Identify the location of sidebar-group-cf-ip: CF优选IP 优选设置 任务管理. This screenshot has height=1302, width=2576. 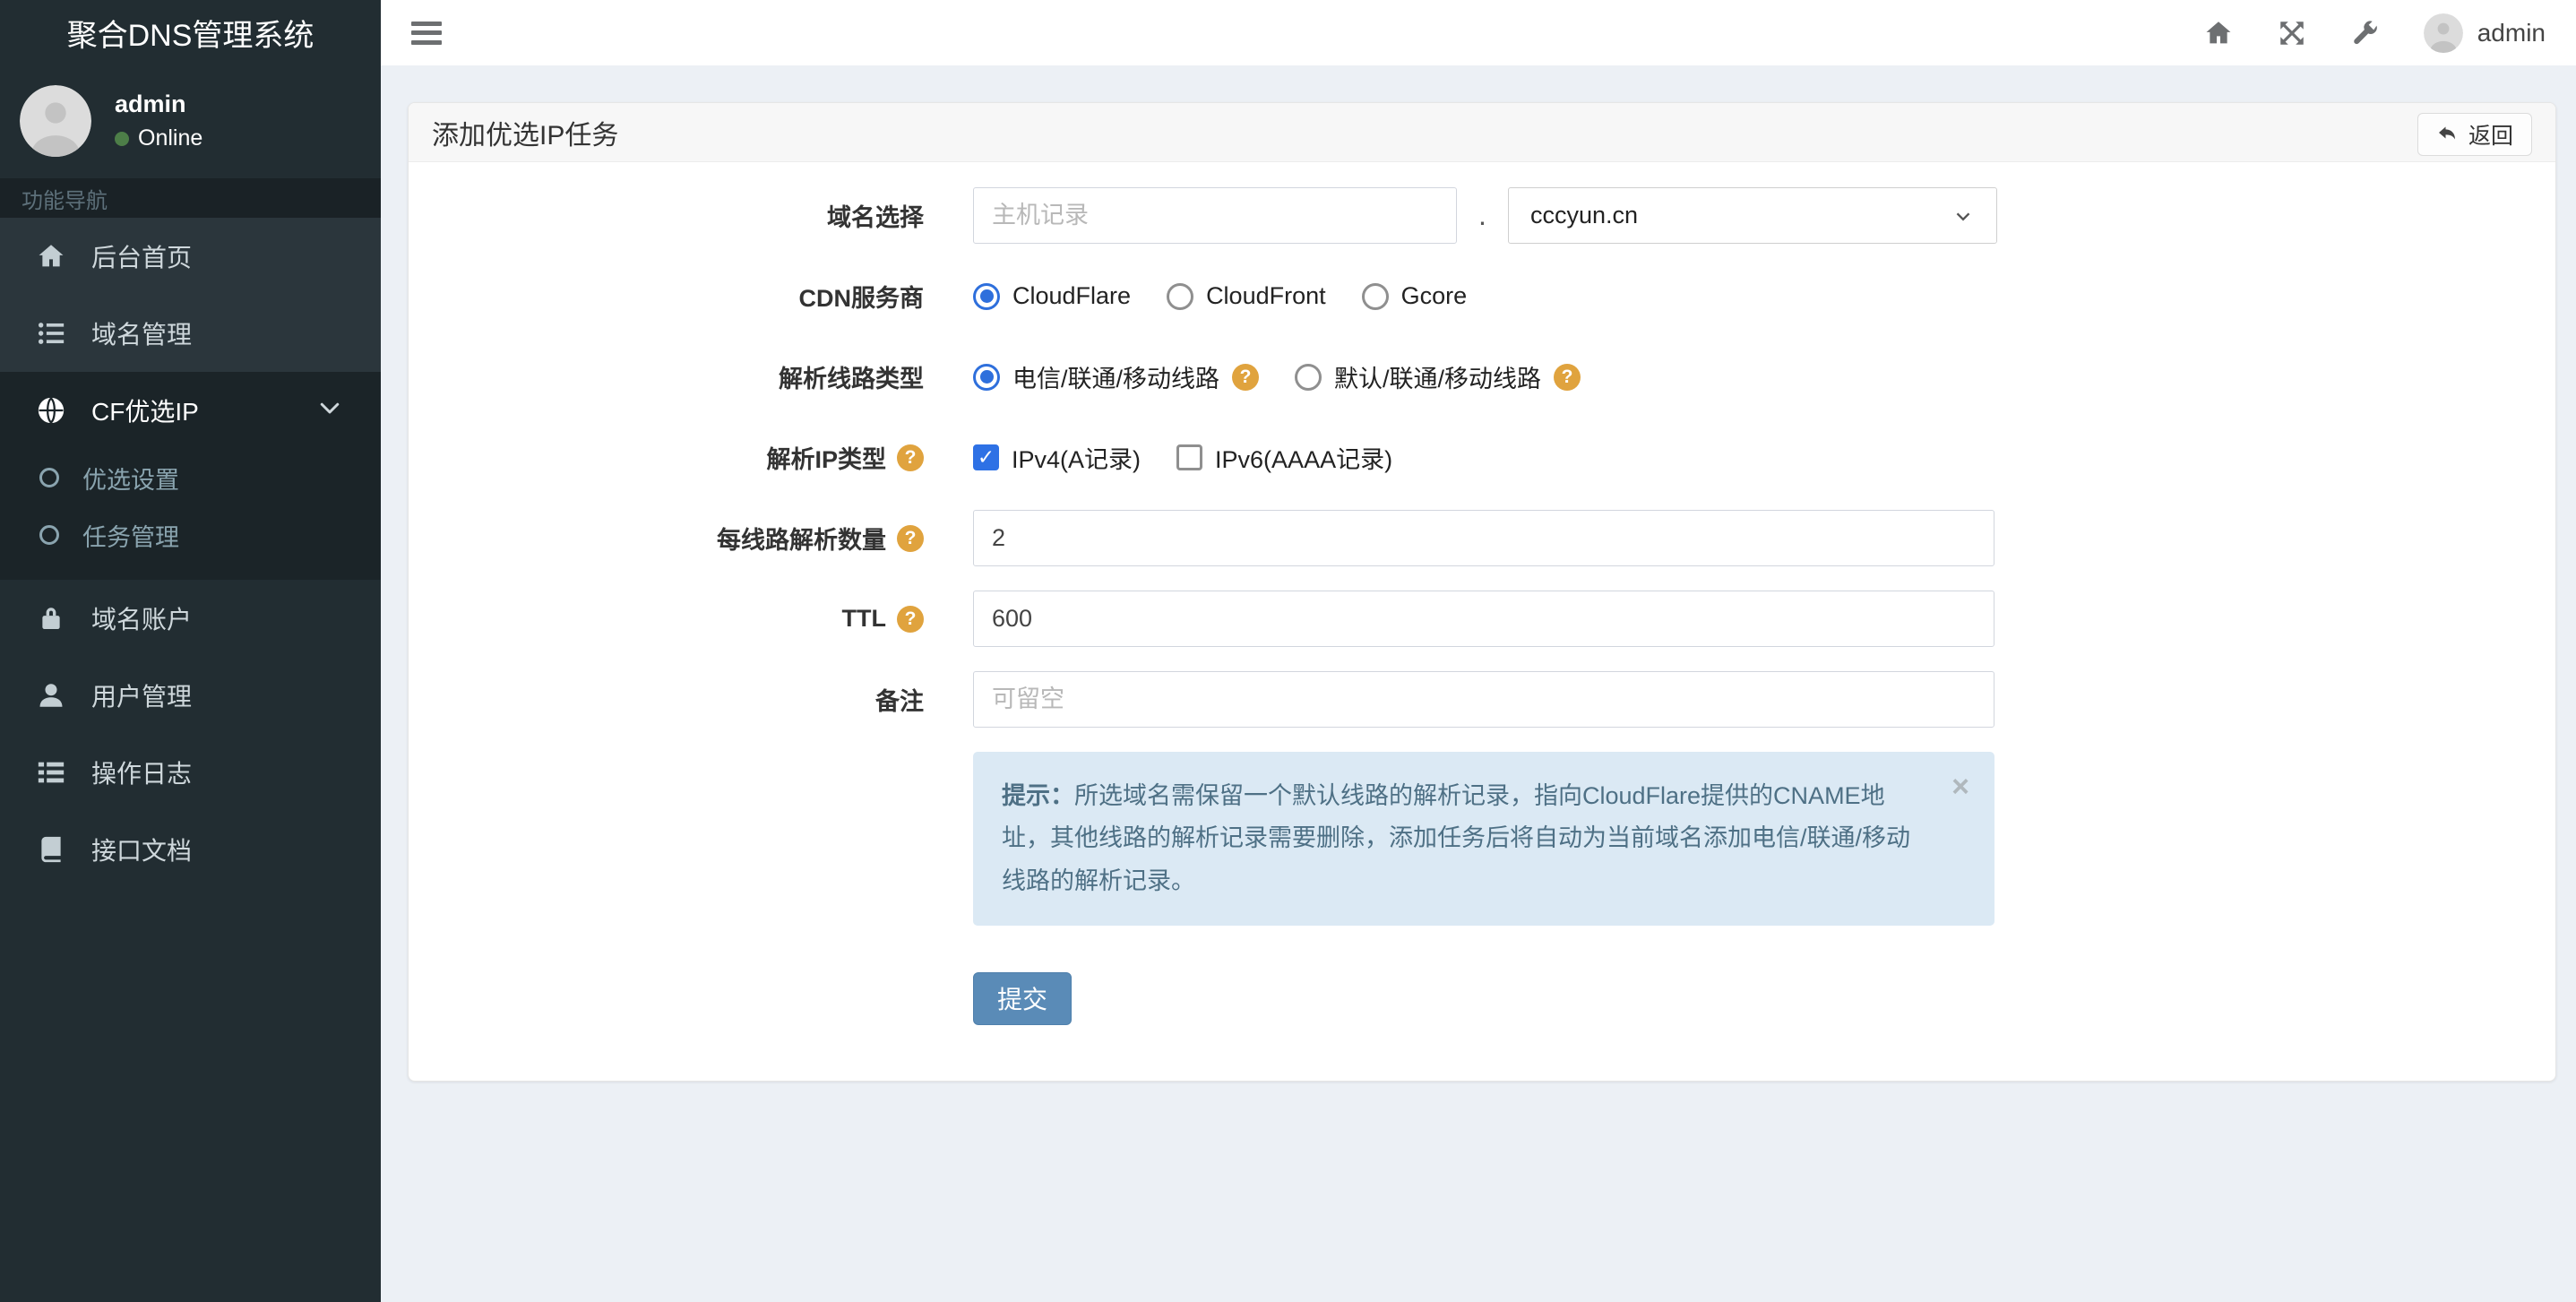
(190, 476).